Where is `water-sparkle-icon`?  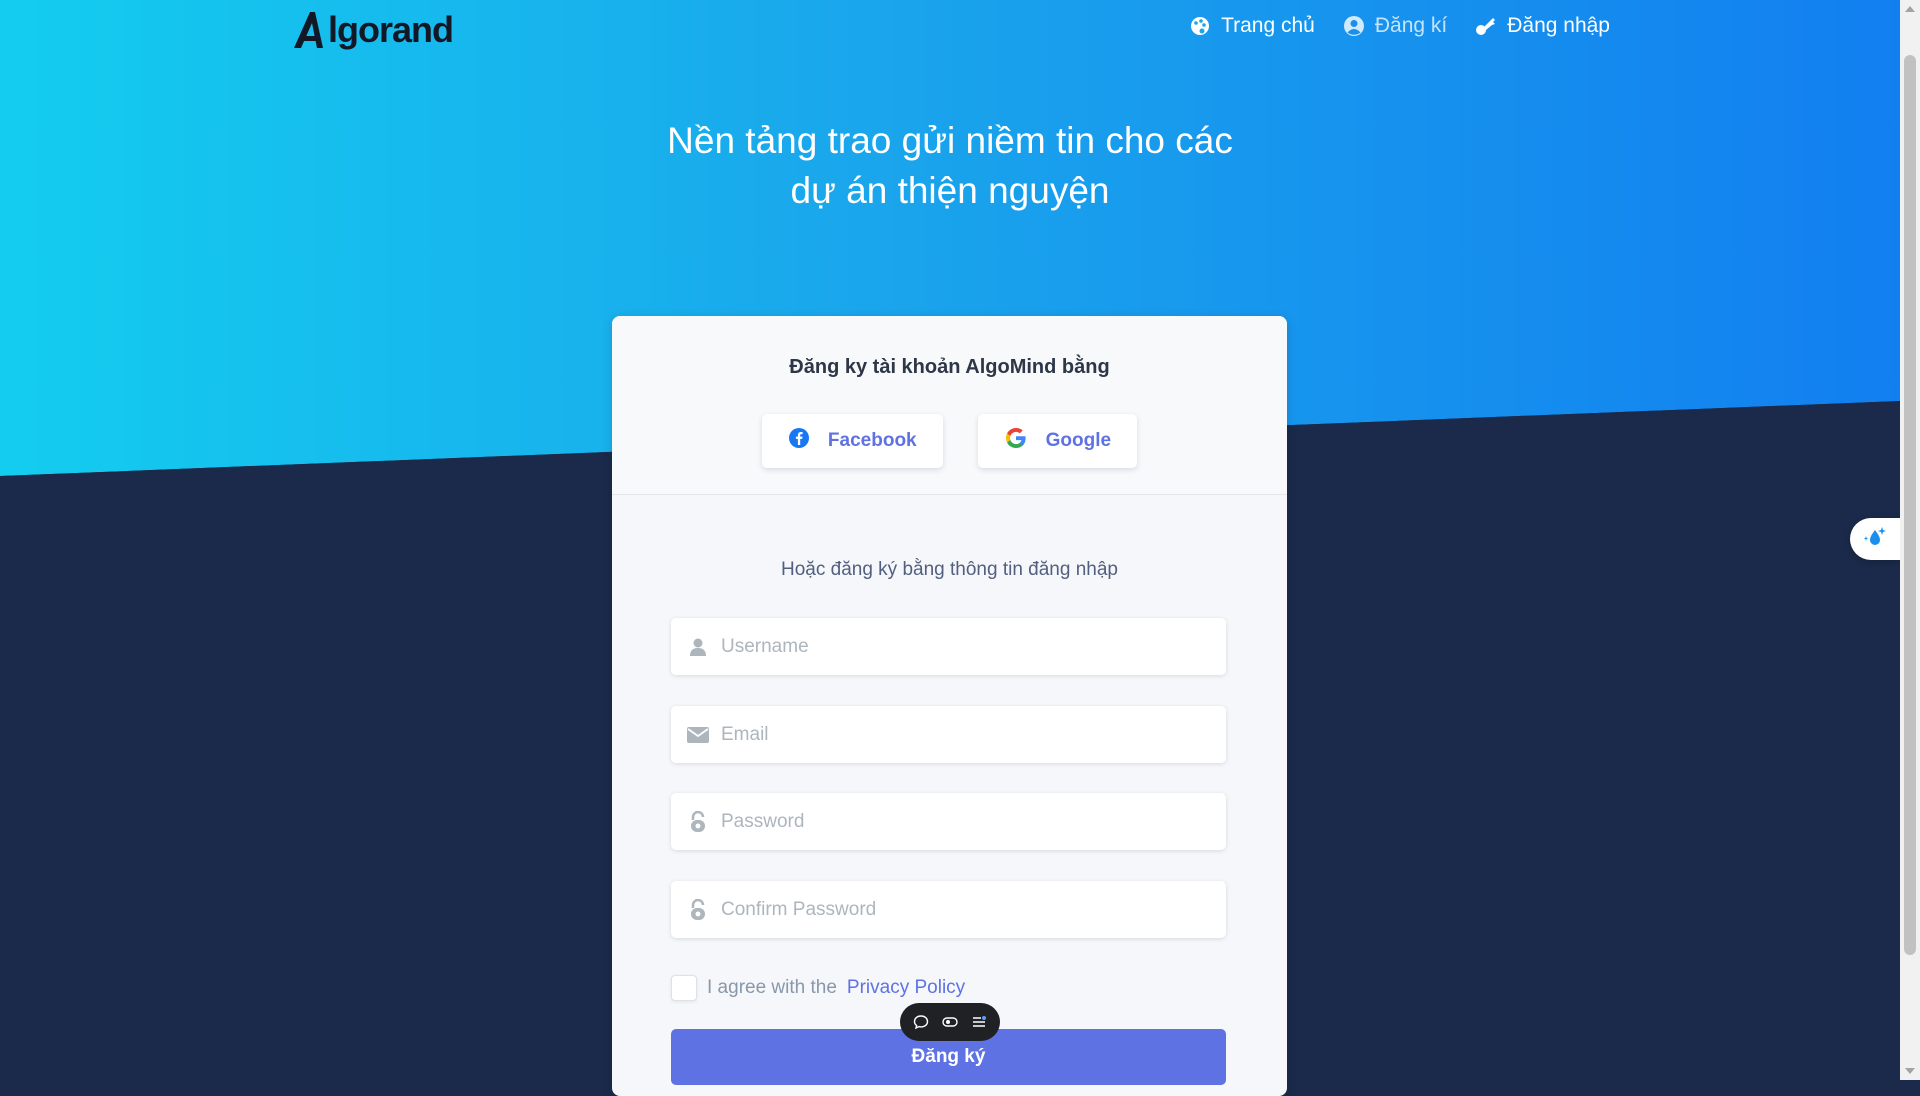 water-sparkle-icon is located at coordinates (1875, 539).